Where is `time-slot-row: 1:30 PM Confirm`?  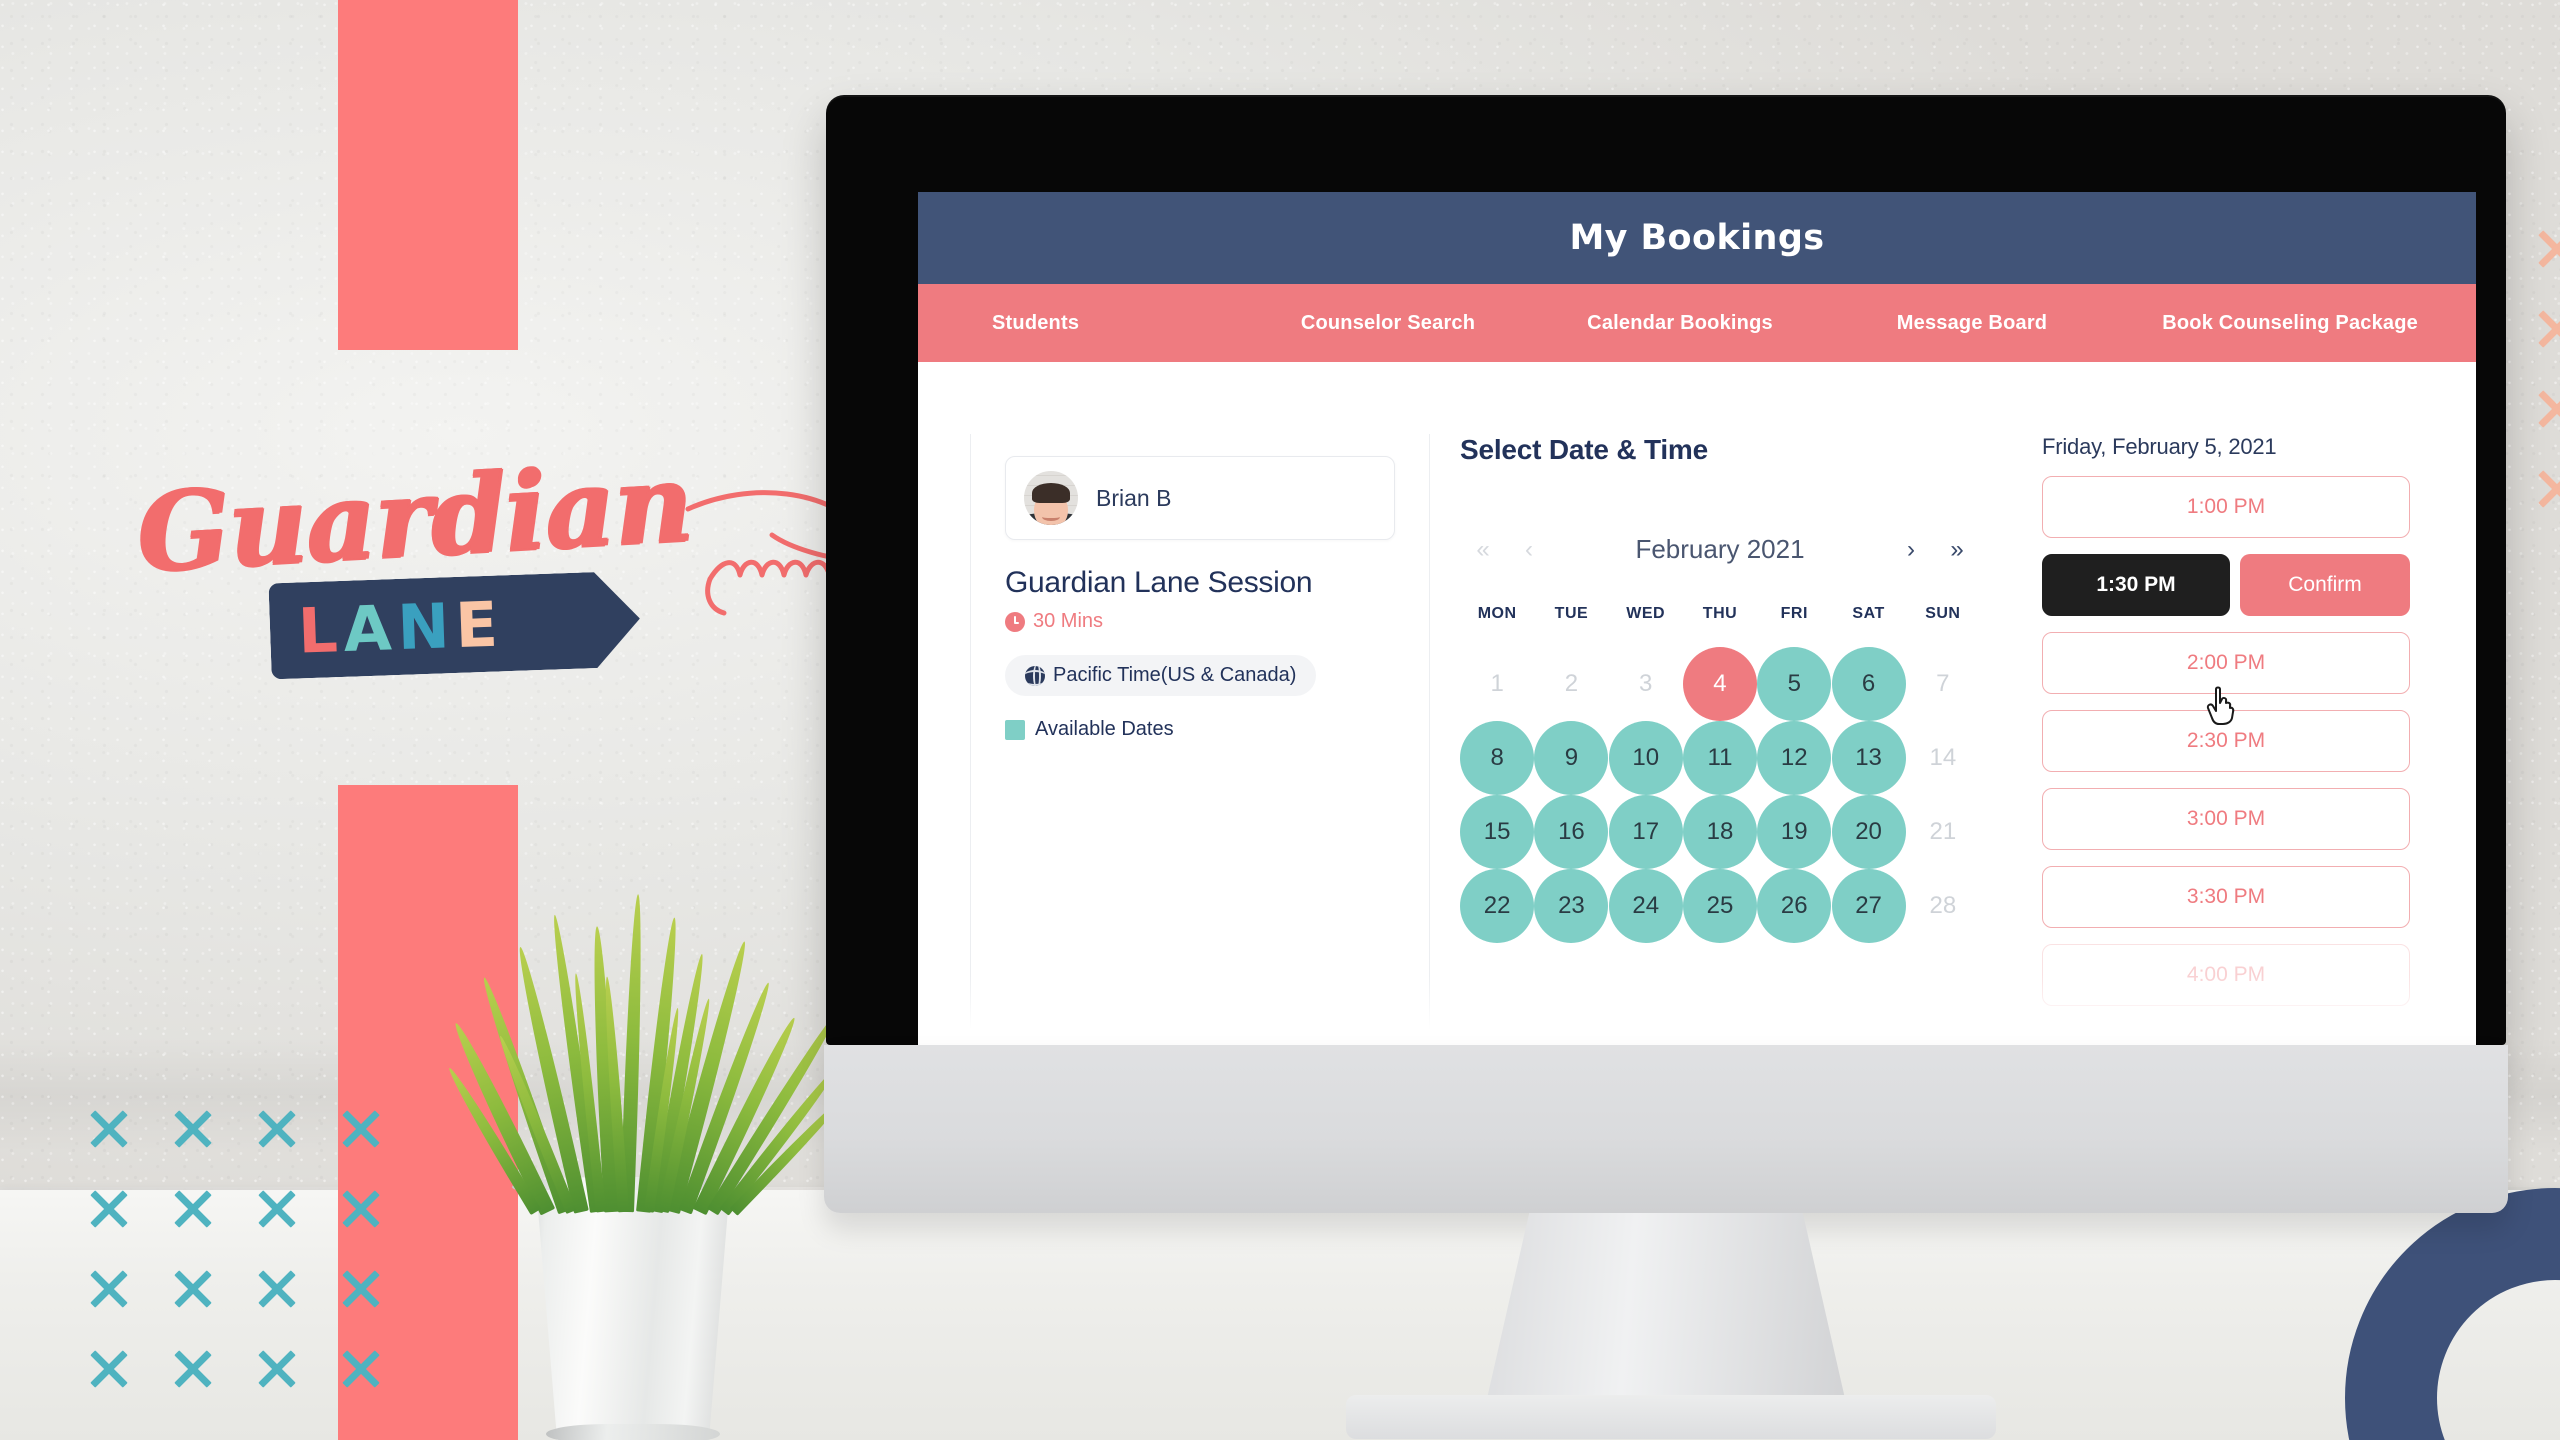
time-slot-row: 1:30 PM Confirm is located at coordinates (2226, 585).